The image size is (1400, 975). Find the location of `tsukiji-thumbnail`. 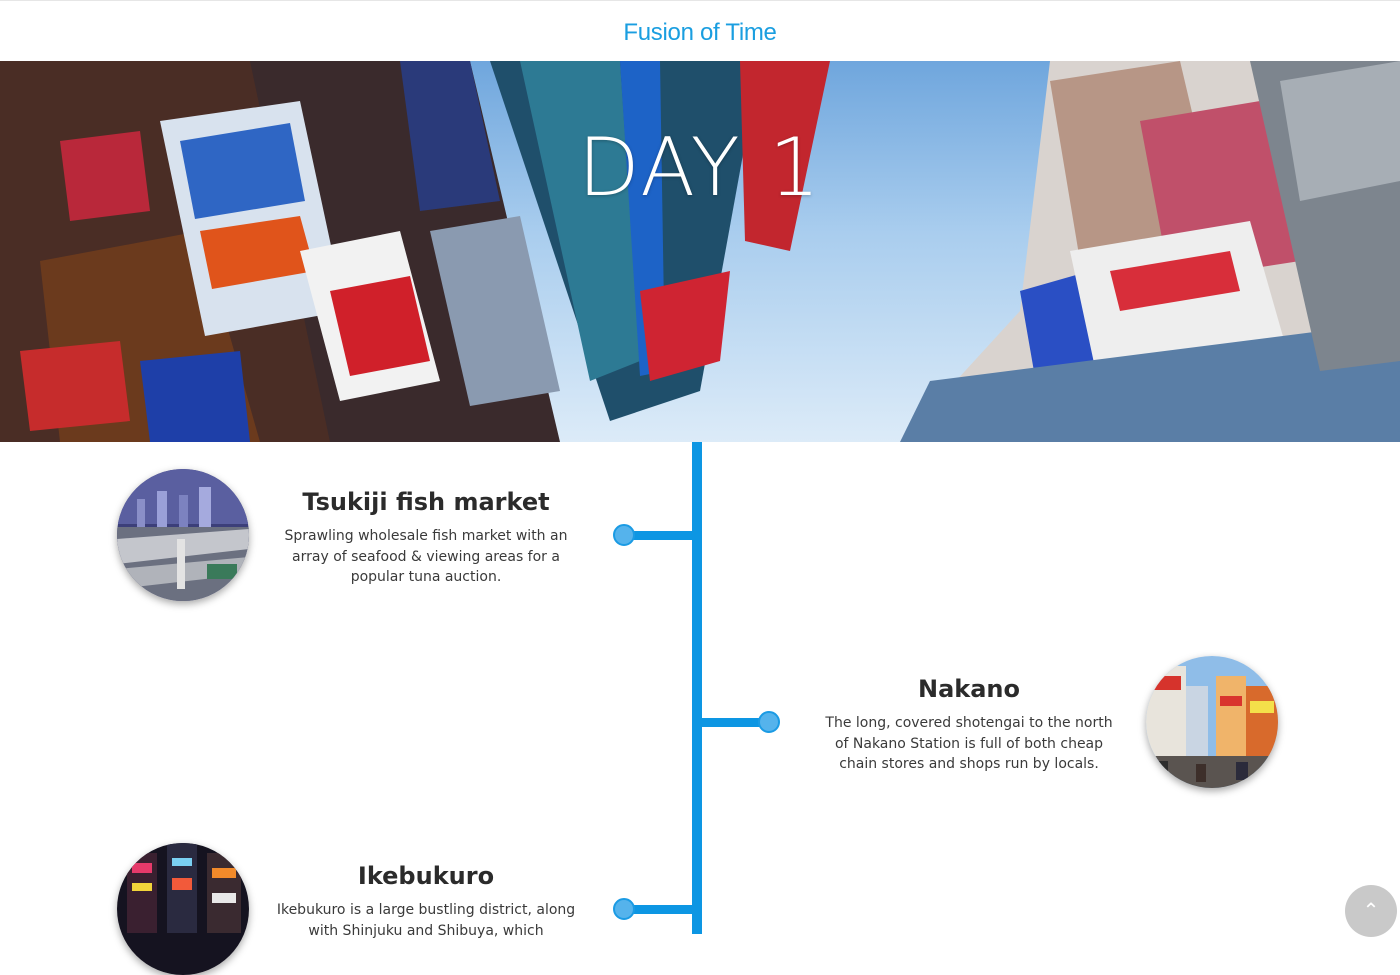

tsukiji-thumbnail is located at coordinates (183, 535).